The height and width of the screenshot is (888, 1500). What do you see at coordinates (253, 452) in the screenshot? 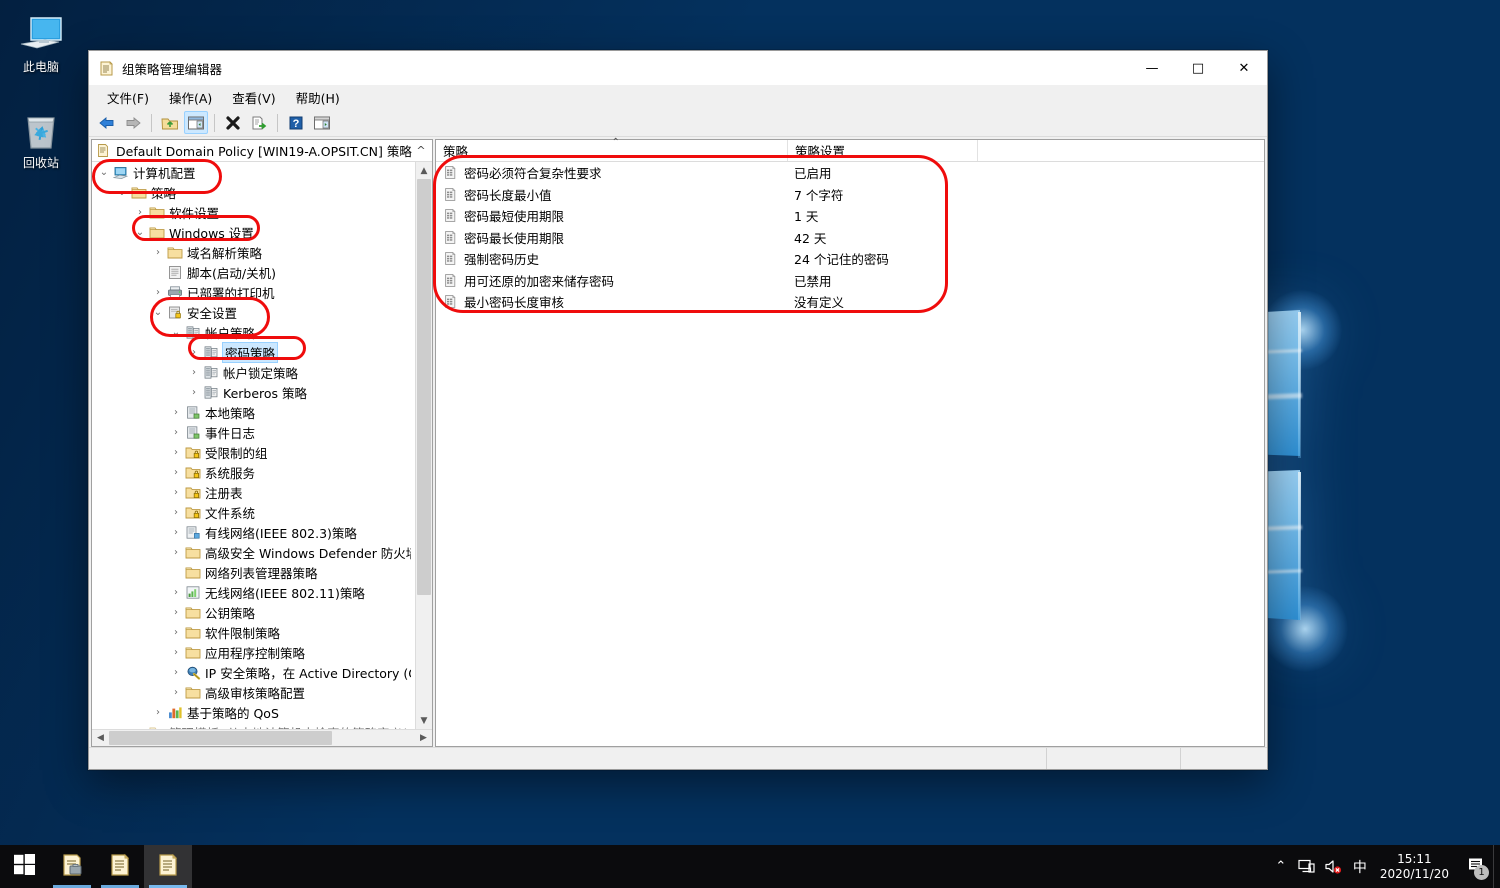
I see `tree-item: › 受限制的组` at bounding box center [253, 452].